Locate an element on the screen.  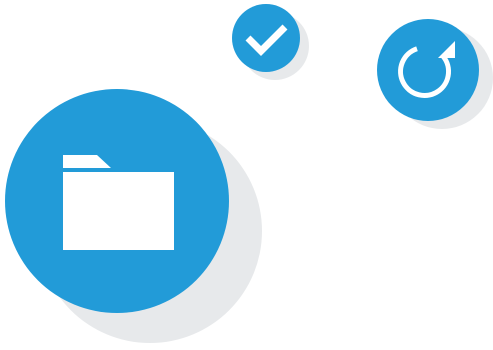
refresh-button is located at coordinates (435, 74).